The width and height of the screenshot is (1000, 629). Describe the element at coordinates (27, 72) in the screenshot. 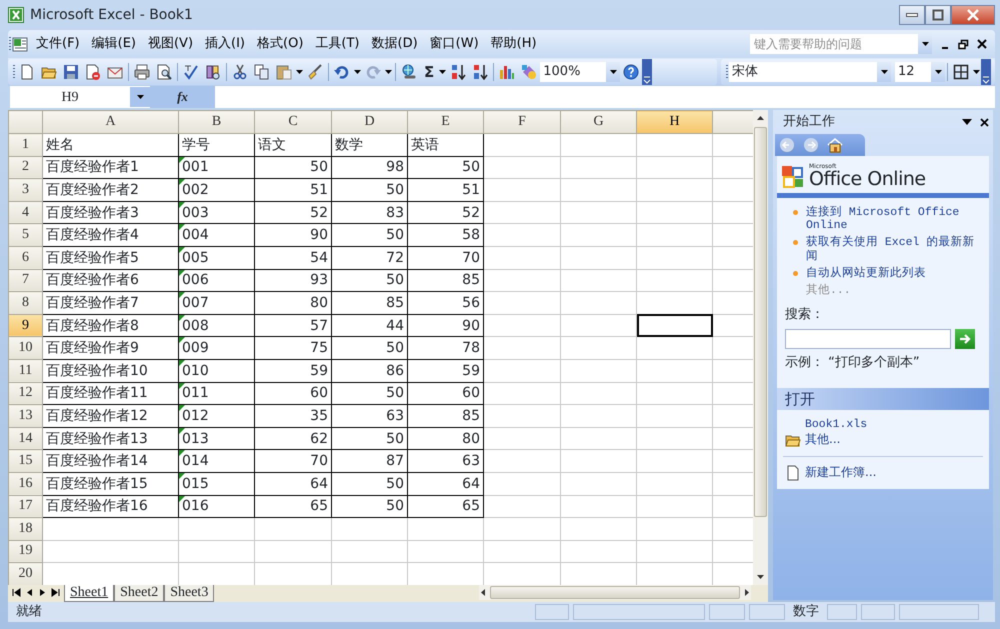

I see `new-document-icon` at that location.